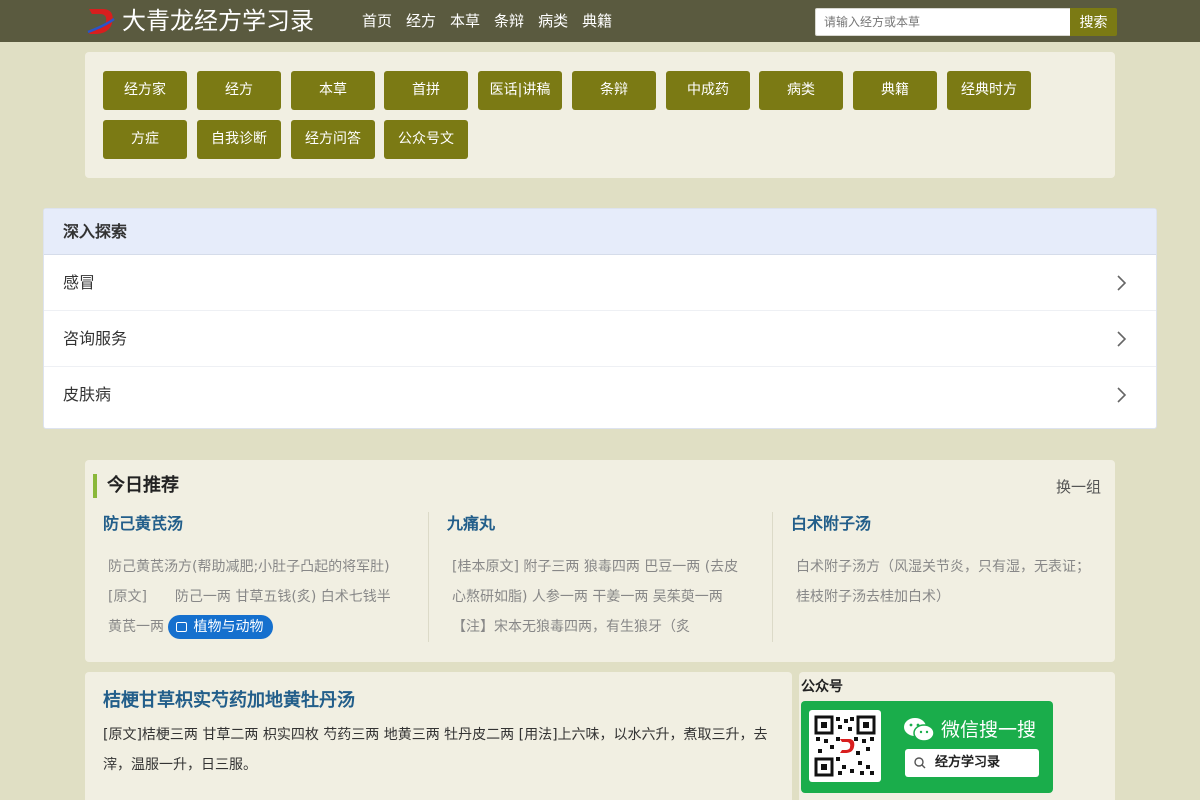  Describe the element at coordinates (989, 730) in the screenshot. I see `wechat-search-label: 微信搜一搜` at that location.